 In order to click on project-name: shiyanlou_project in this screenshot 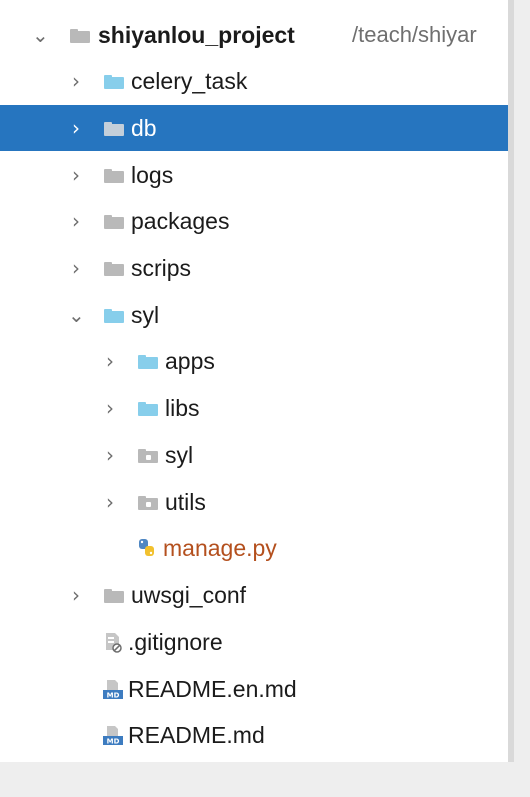, I will do `click(196, 35)`.